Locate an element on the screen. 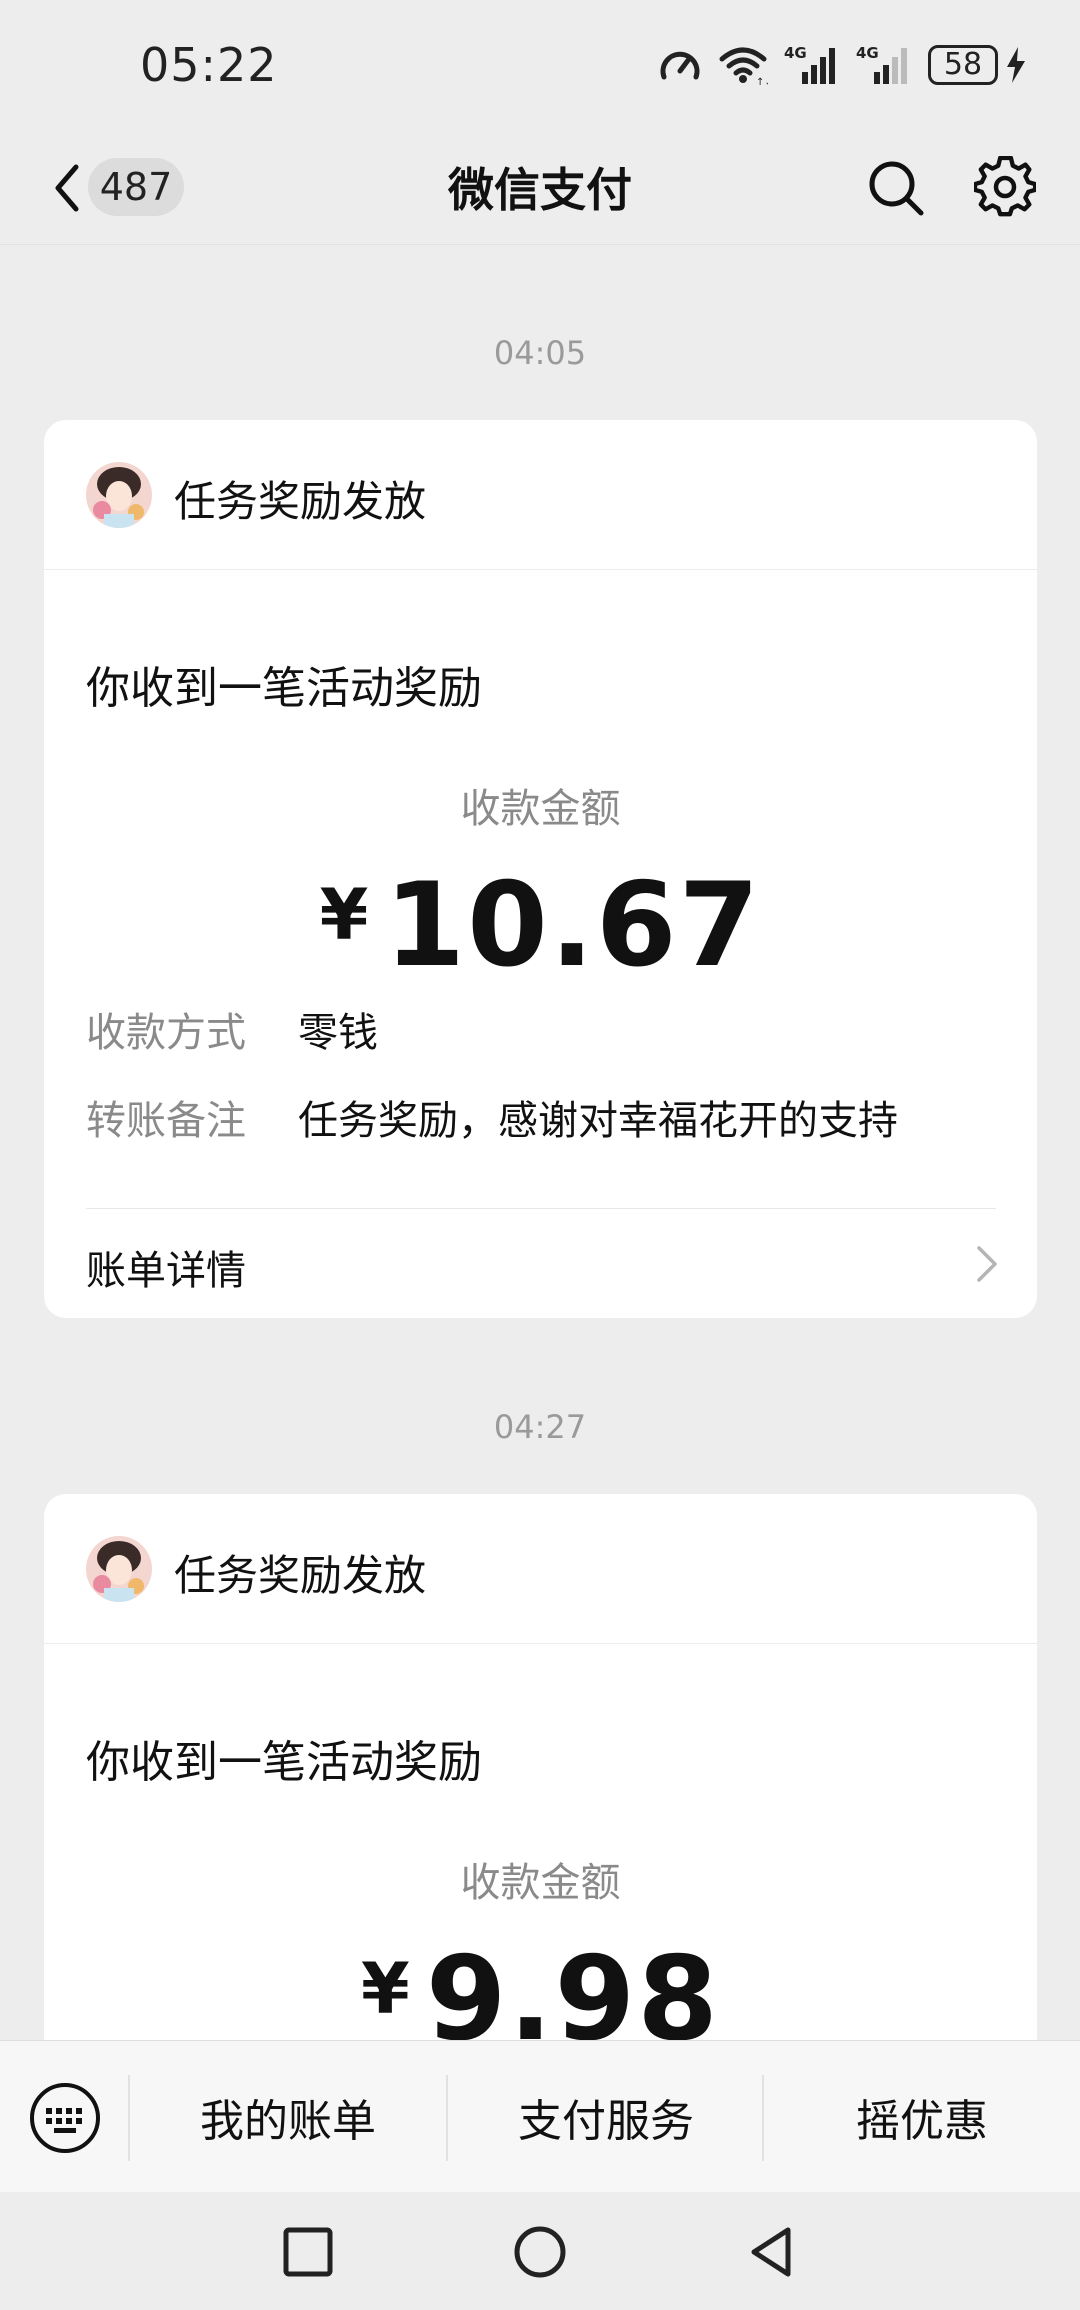 The image size is (1080, 2310). back-button is located at coordinates (67, 188).